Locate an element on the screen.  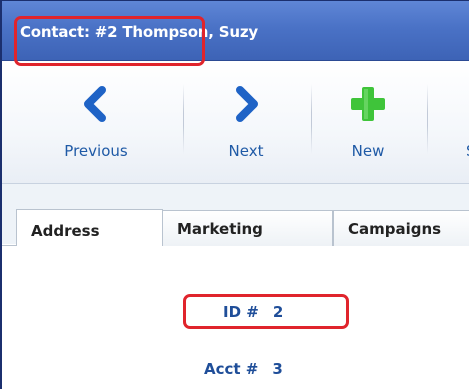
chevron-right-icon is located at coordinates (247, 104).